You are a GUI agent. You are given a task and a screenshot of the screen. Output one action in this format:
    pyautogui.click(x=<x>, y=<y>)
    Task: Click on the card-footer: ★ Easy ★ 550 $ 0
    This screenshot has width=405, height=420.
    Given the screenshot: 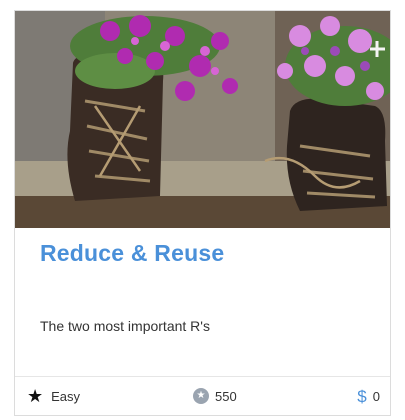 What is the action you would take?
    pyautogui.click(x=202, y=395)
    